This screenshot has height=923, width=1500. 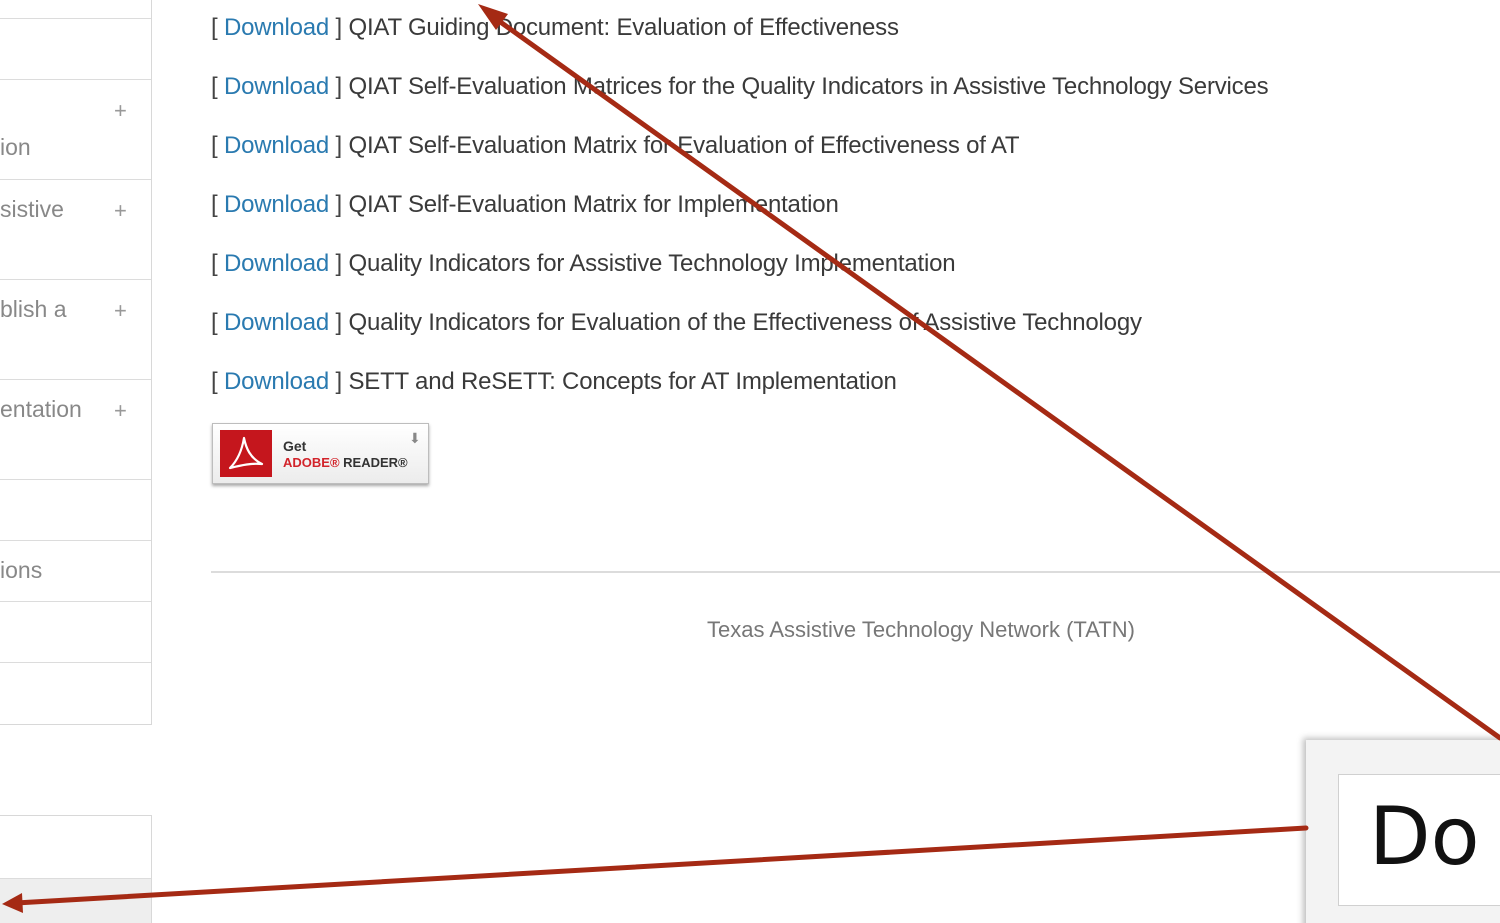 I want to click on sidebar-item: ion +, so click(x=75, y=129).